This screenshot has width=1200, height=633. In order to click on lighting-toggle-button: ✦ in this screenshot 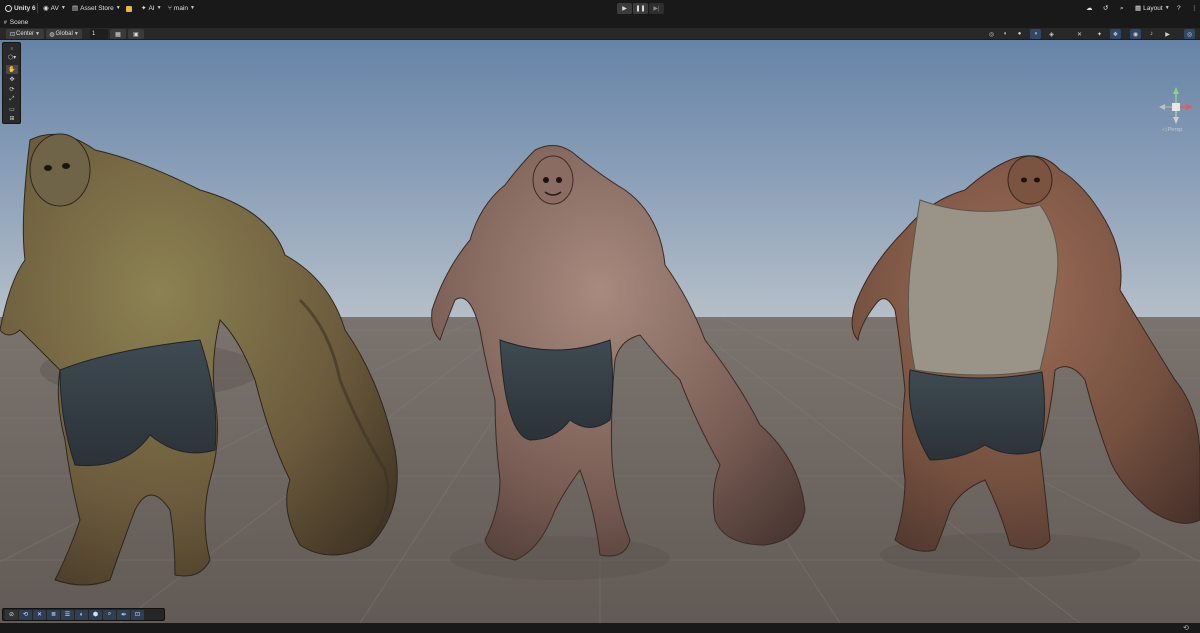, I will do `click(1099, 34)`.